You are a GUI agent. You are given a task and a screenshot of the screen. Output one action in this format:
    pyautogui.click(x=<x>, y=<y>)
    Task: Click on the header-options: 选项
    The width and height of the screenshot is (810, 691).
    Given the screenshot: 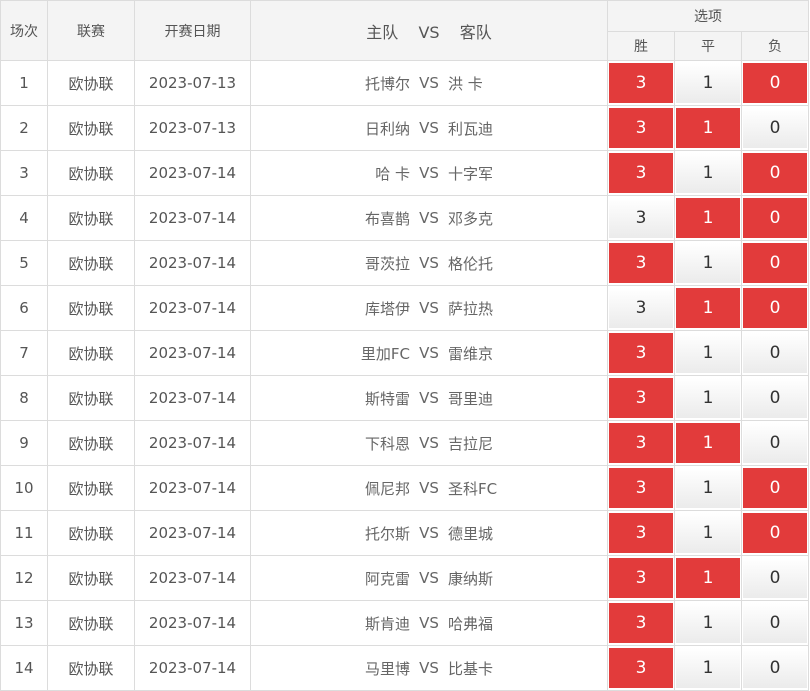 What is the action you would take?
    pyautogui.click(x=708, y=16)
    